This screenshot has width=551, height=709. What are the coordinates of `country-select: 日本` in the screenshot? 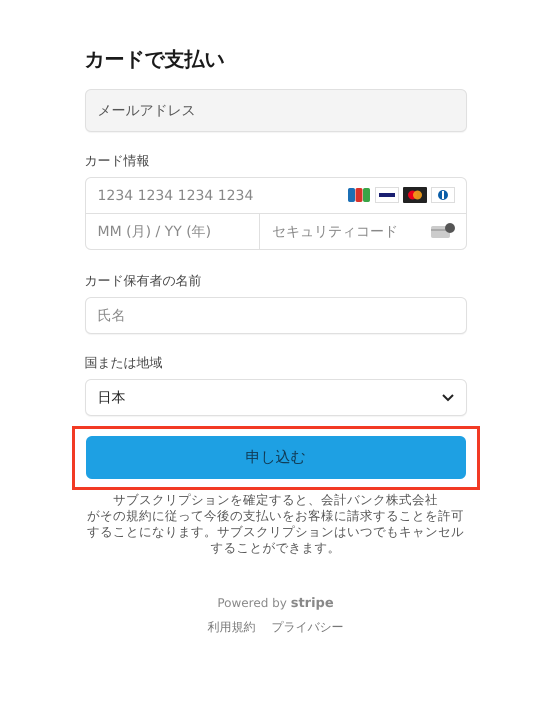 It's located at (275, 397).